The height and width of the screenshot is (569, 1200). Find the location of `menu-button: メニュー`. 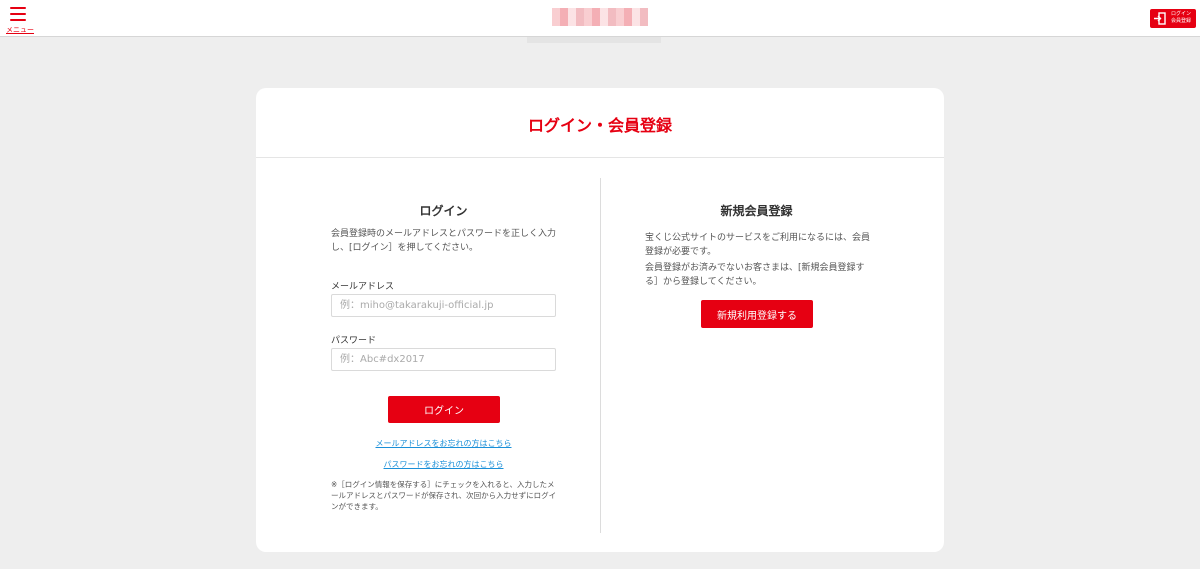

menu-button: メニュー is located at coordinates (20, 20).